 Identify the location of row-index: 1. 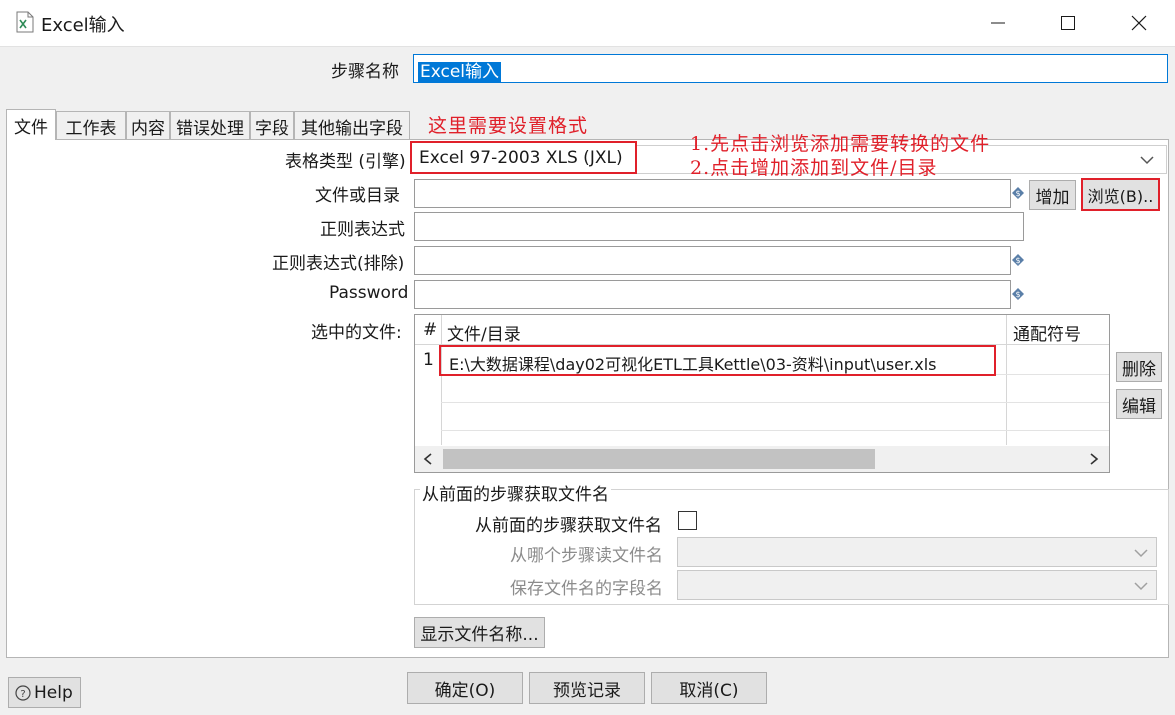
(428, 360).